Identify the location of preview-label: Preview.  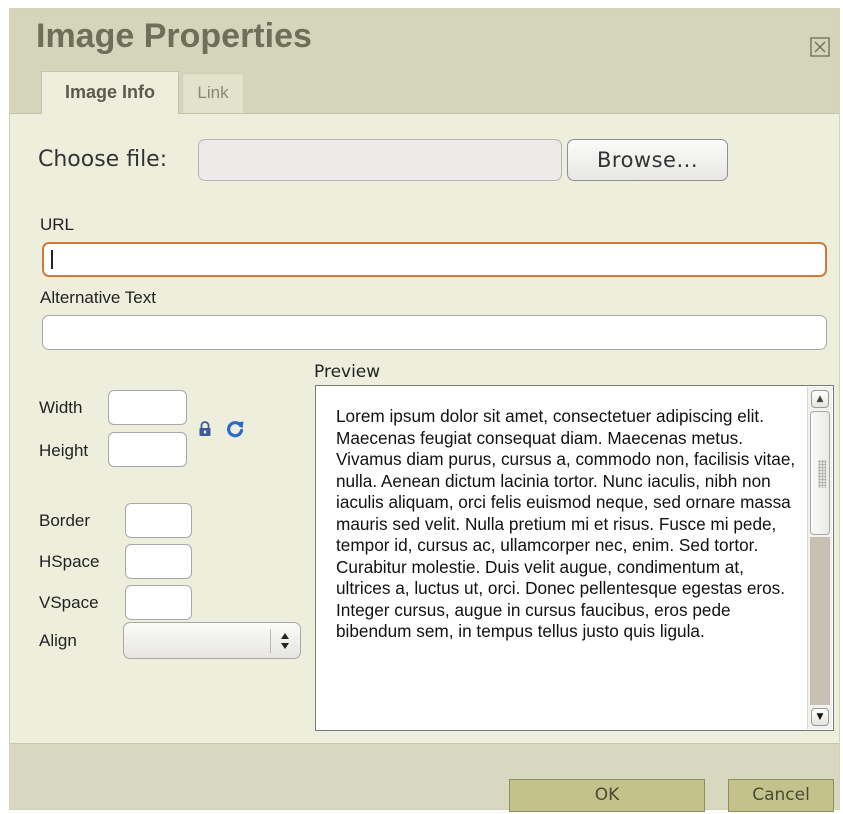
(347, 372).